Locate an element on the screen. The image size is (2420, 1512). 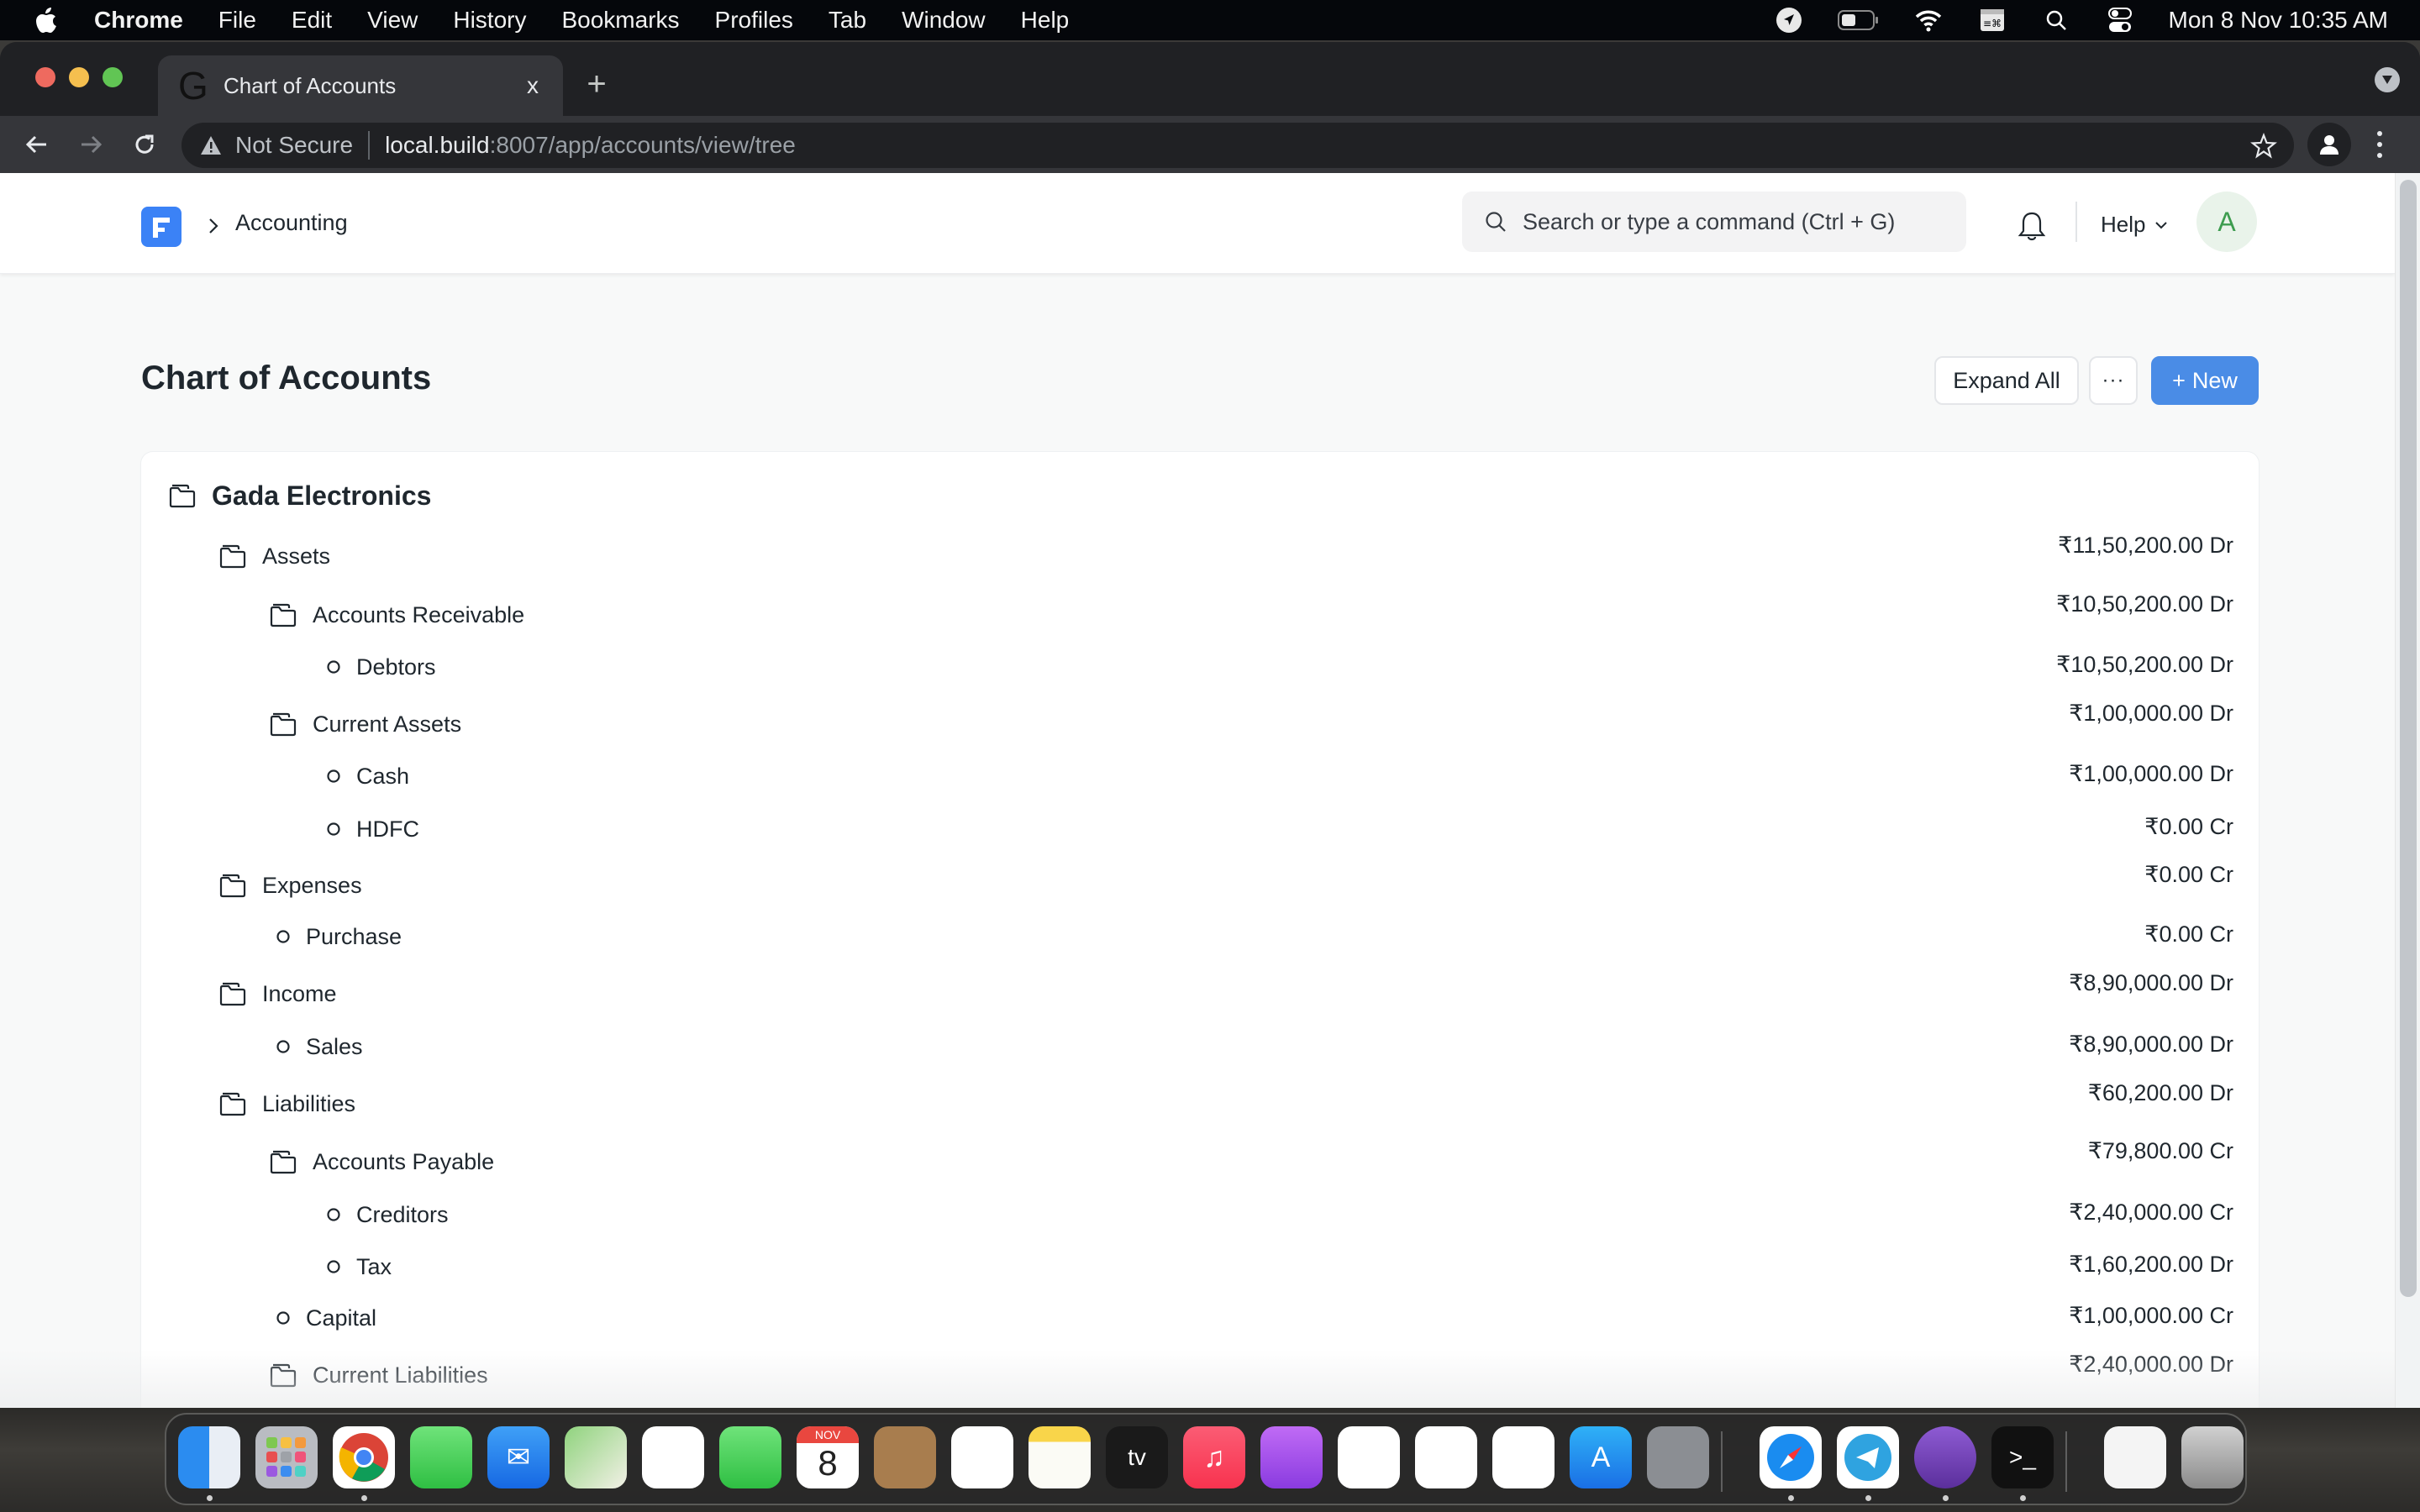
account-name: HDFC is located at coordinates (387, 829).